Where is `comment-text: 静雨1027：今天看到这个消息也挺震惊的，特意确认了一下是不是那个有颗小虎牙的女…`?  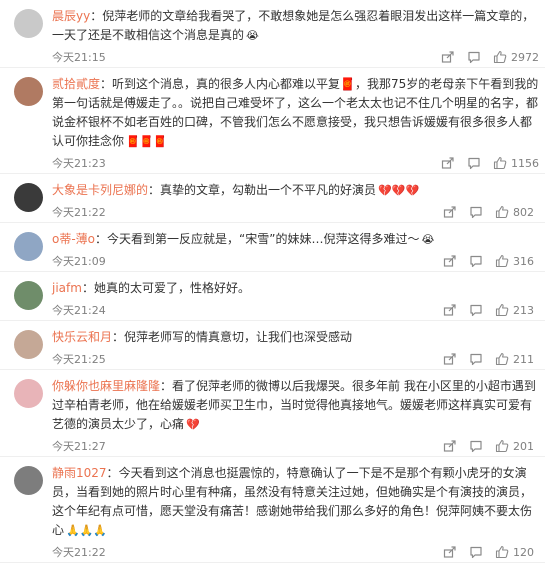 comment-text: 静雨1027：今天看到这个消息也挺震惊的，特意确认了一下是不是那个有颗小虎牙的女… is located at coordinates (295, 502).